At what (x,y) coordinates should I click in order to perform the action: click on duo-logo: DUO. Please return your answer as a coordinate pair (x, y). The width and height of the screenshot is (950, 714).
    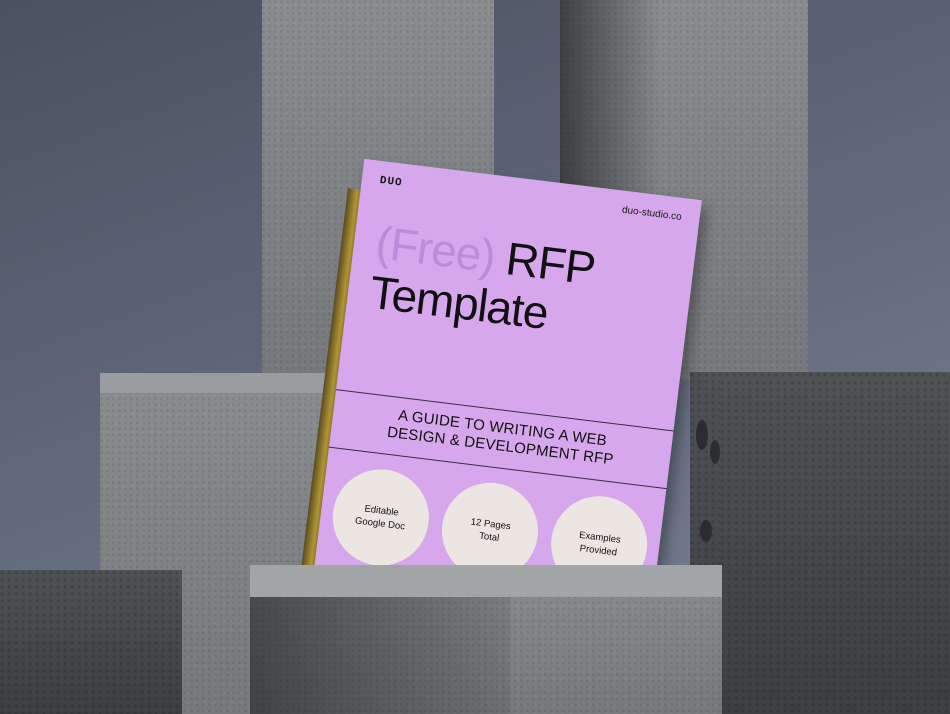
    Looking at the image, I should click on (391, 182).